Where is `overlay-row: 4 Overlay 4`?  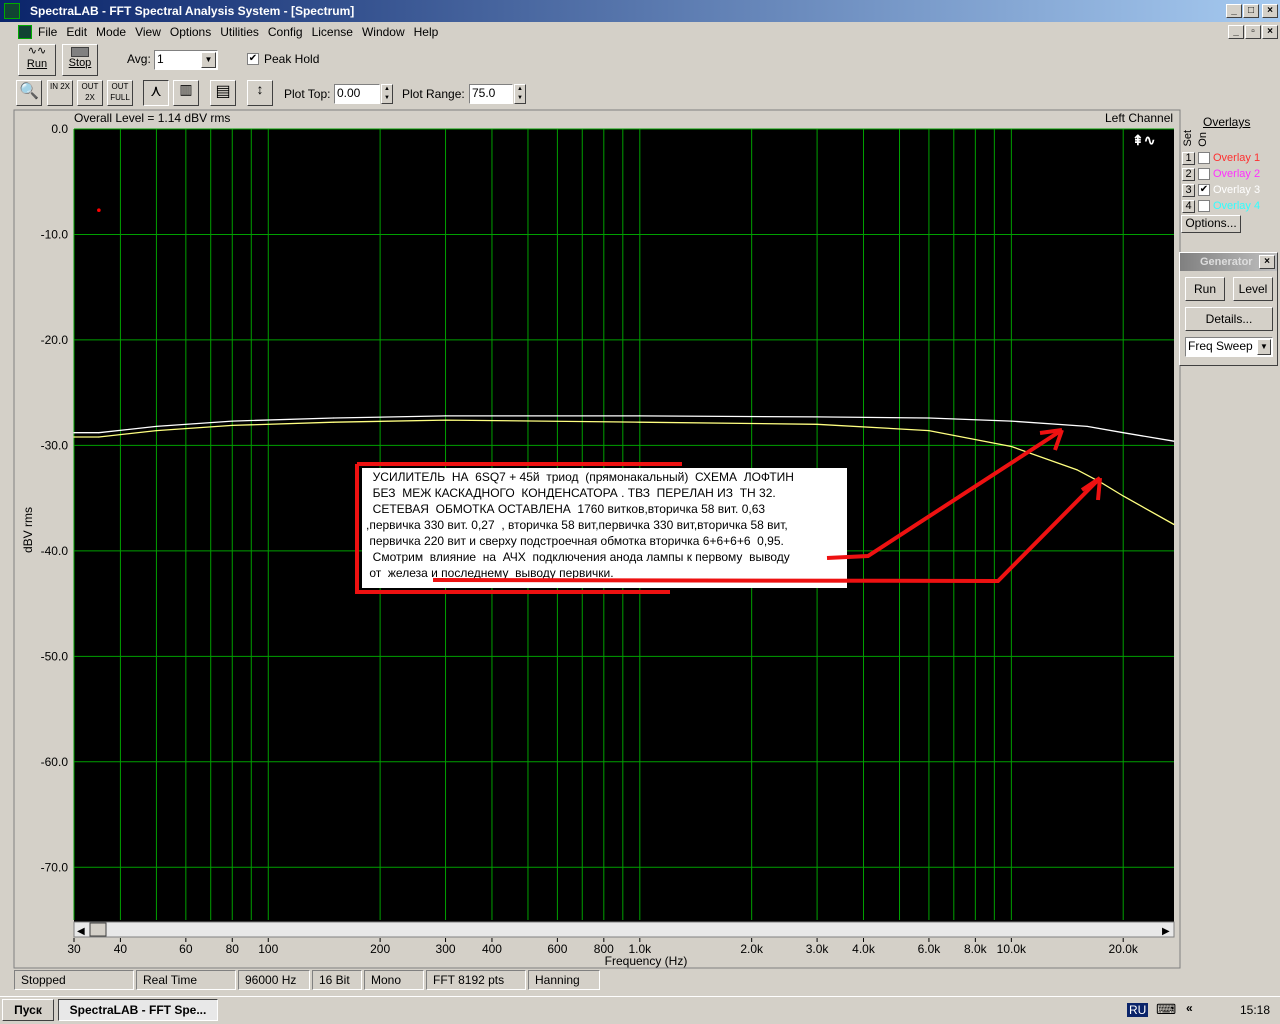 overlay-row: 4 Overlay 4 is located at coordinates (1221, 206).